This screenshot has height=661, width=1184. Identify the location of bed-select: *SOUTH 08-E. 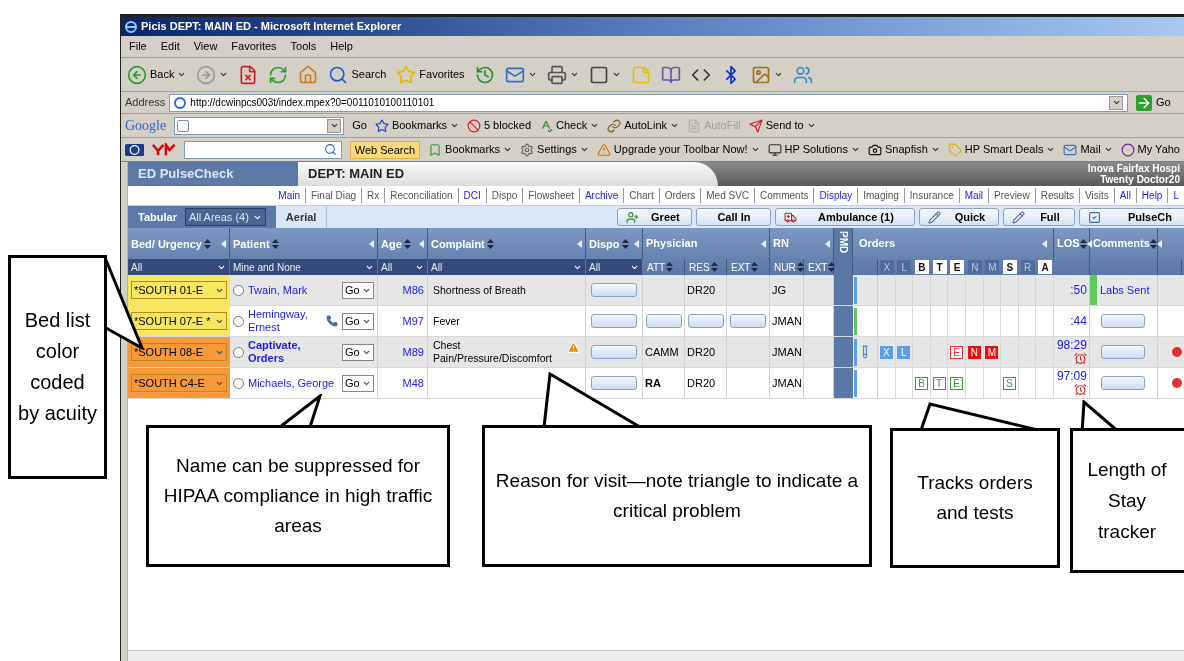
(179, 352).